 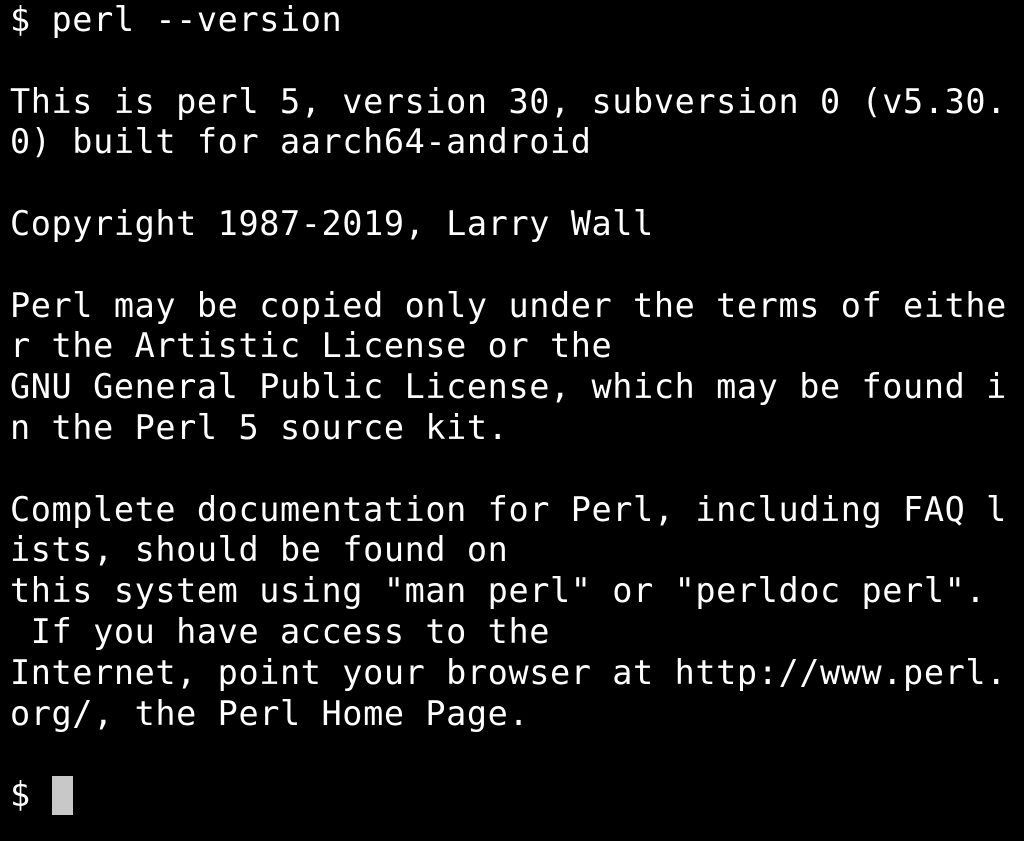 What do you see at coordinates (517, 795) in the screenshot?
I see `terminal-prompt-line: $` at bounding box center [517, 795].